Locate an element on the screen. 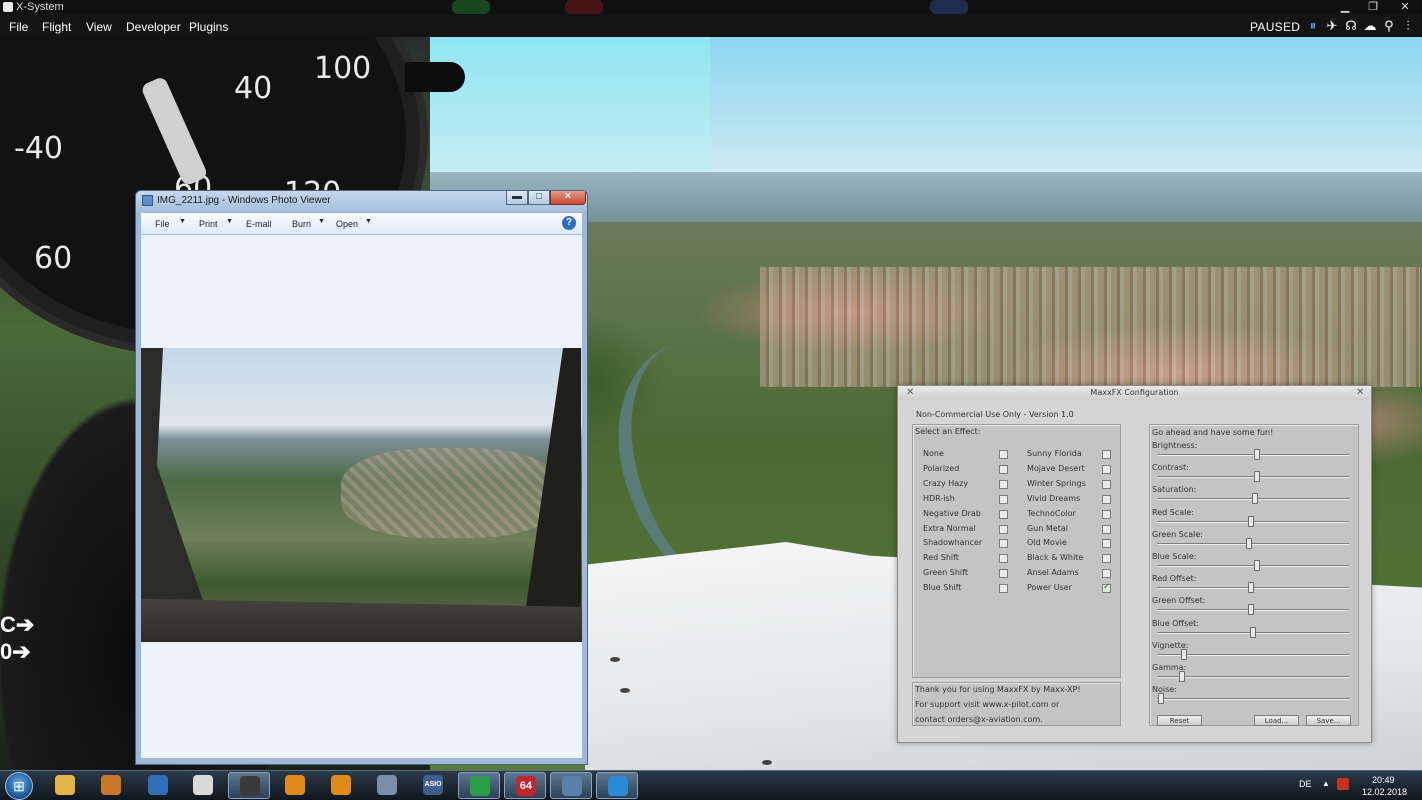  headset-icon: ☊ is located at coordinates (1351, 26).